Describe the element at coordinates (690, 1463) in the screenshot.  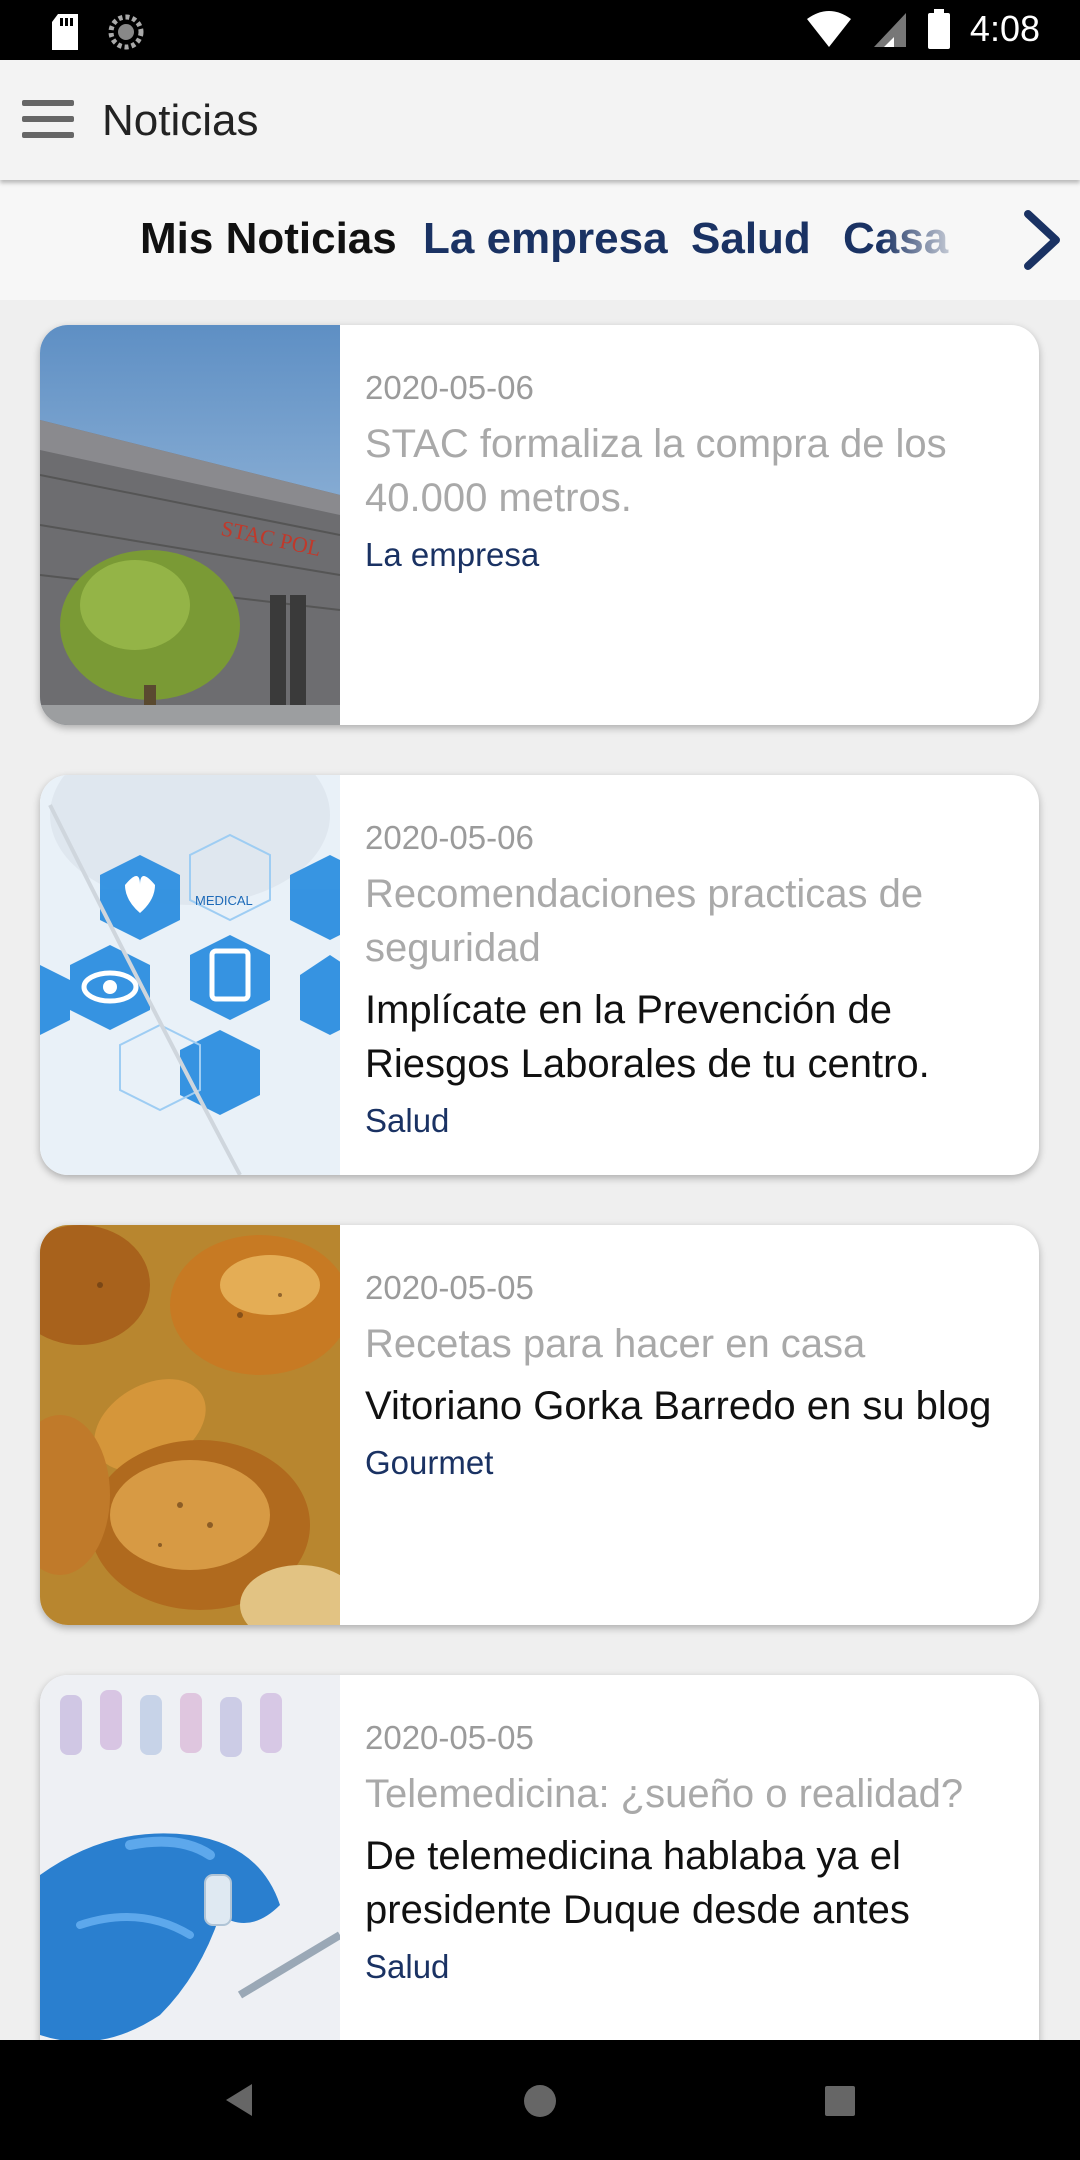
I see `article-category: Gourmet` at that location.